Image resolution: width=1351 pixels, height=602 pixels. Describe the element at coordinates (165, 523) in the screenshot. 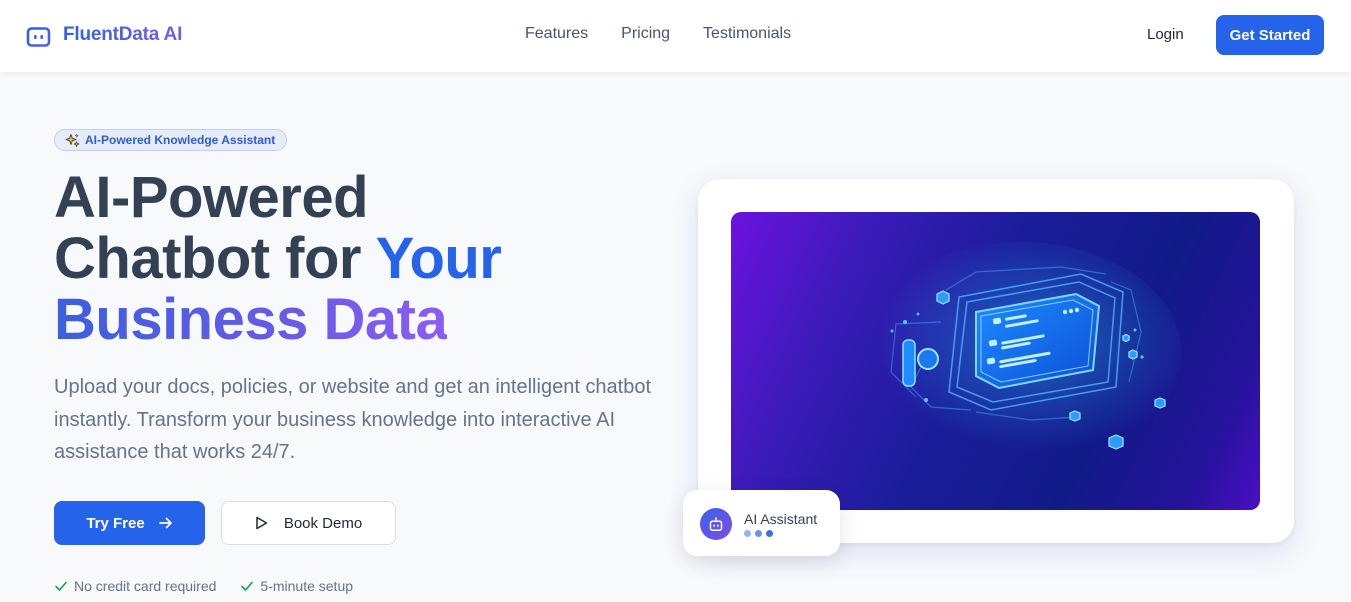

I see `arrow-right-icon` at that location.